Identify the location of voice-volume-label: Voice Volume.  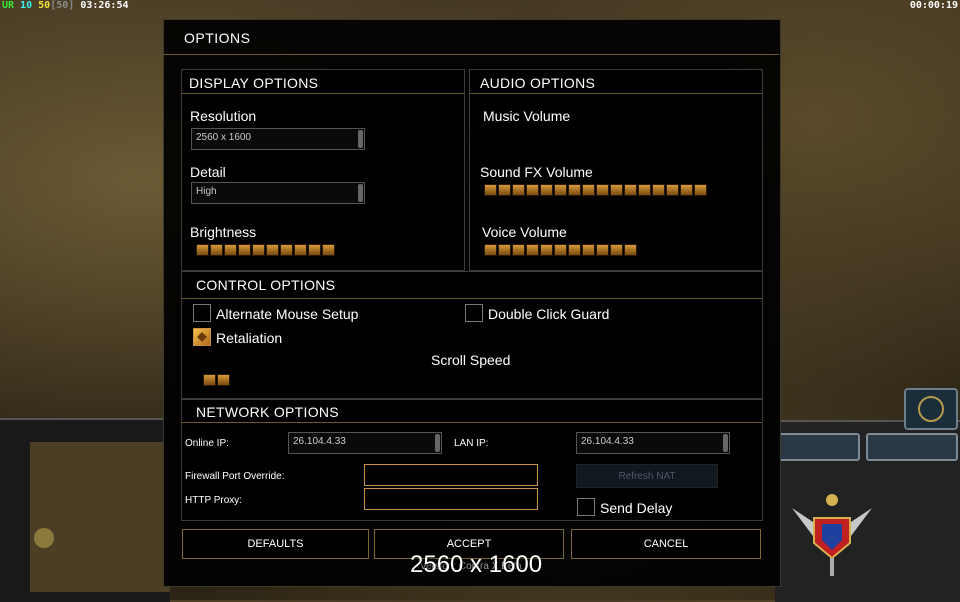
(524, 232).